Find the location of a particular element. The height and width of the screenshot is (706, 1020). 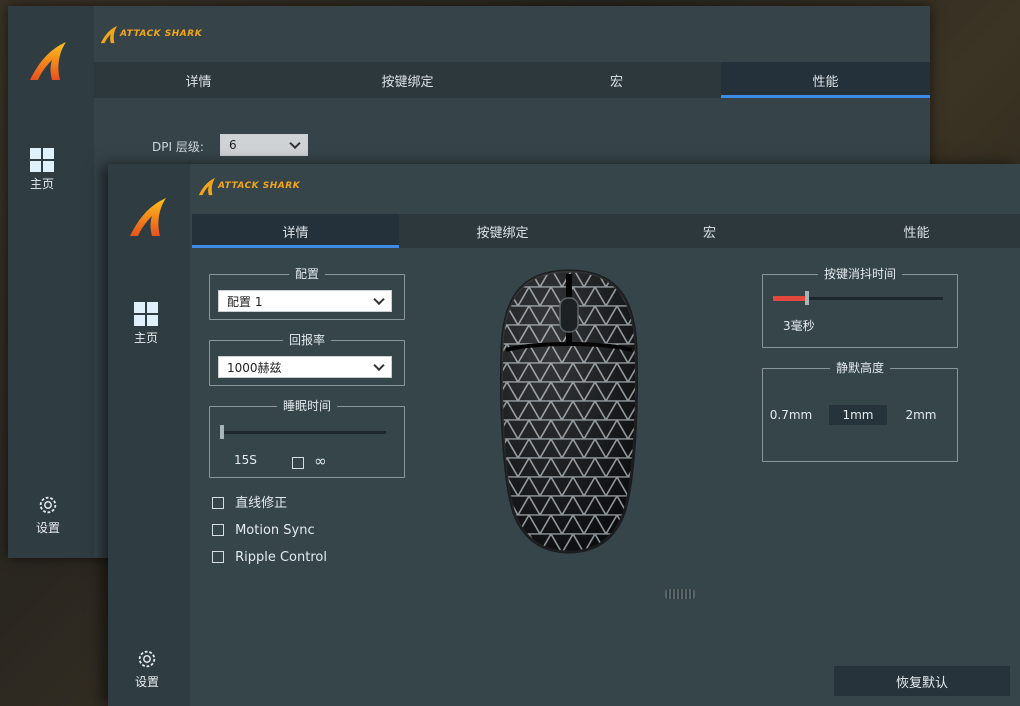

angle-snapping-checkbox is located at coordinates (218, 502).